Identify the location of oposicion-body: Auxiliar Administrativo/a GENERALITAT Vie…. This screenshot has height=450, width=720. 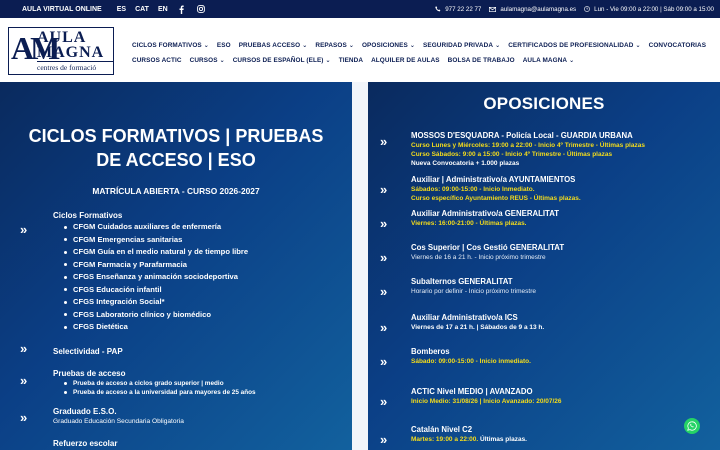
(561, 218).